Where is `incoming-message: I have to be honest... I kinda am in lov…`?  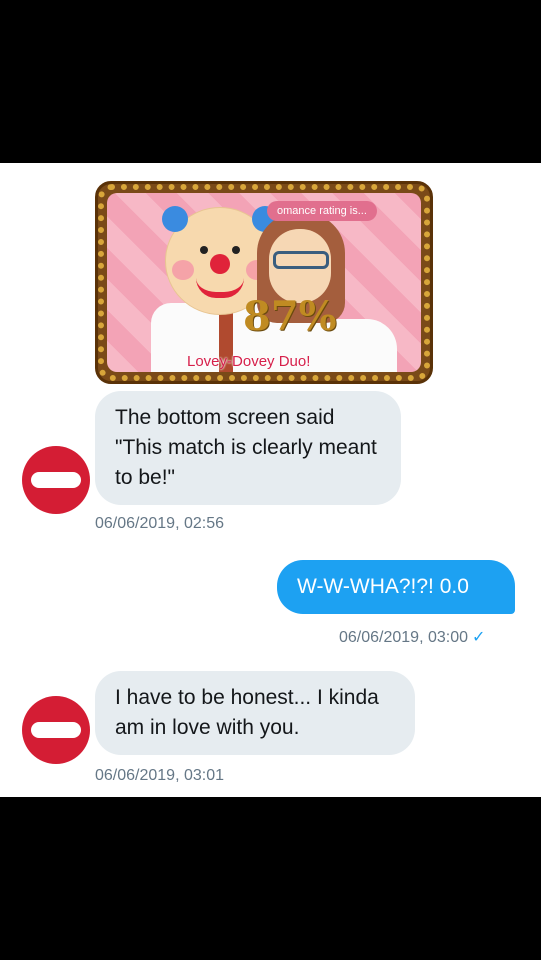
incoming-message: I have to be honest... I kinda am in lov… is located at coordinates (255, 713).